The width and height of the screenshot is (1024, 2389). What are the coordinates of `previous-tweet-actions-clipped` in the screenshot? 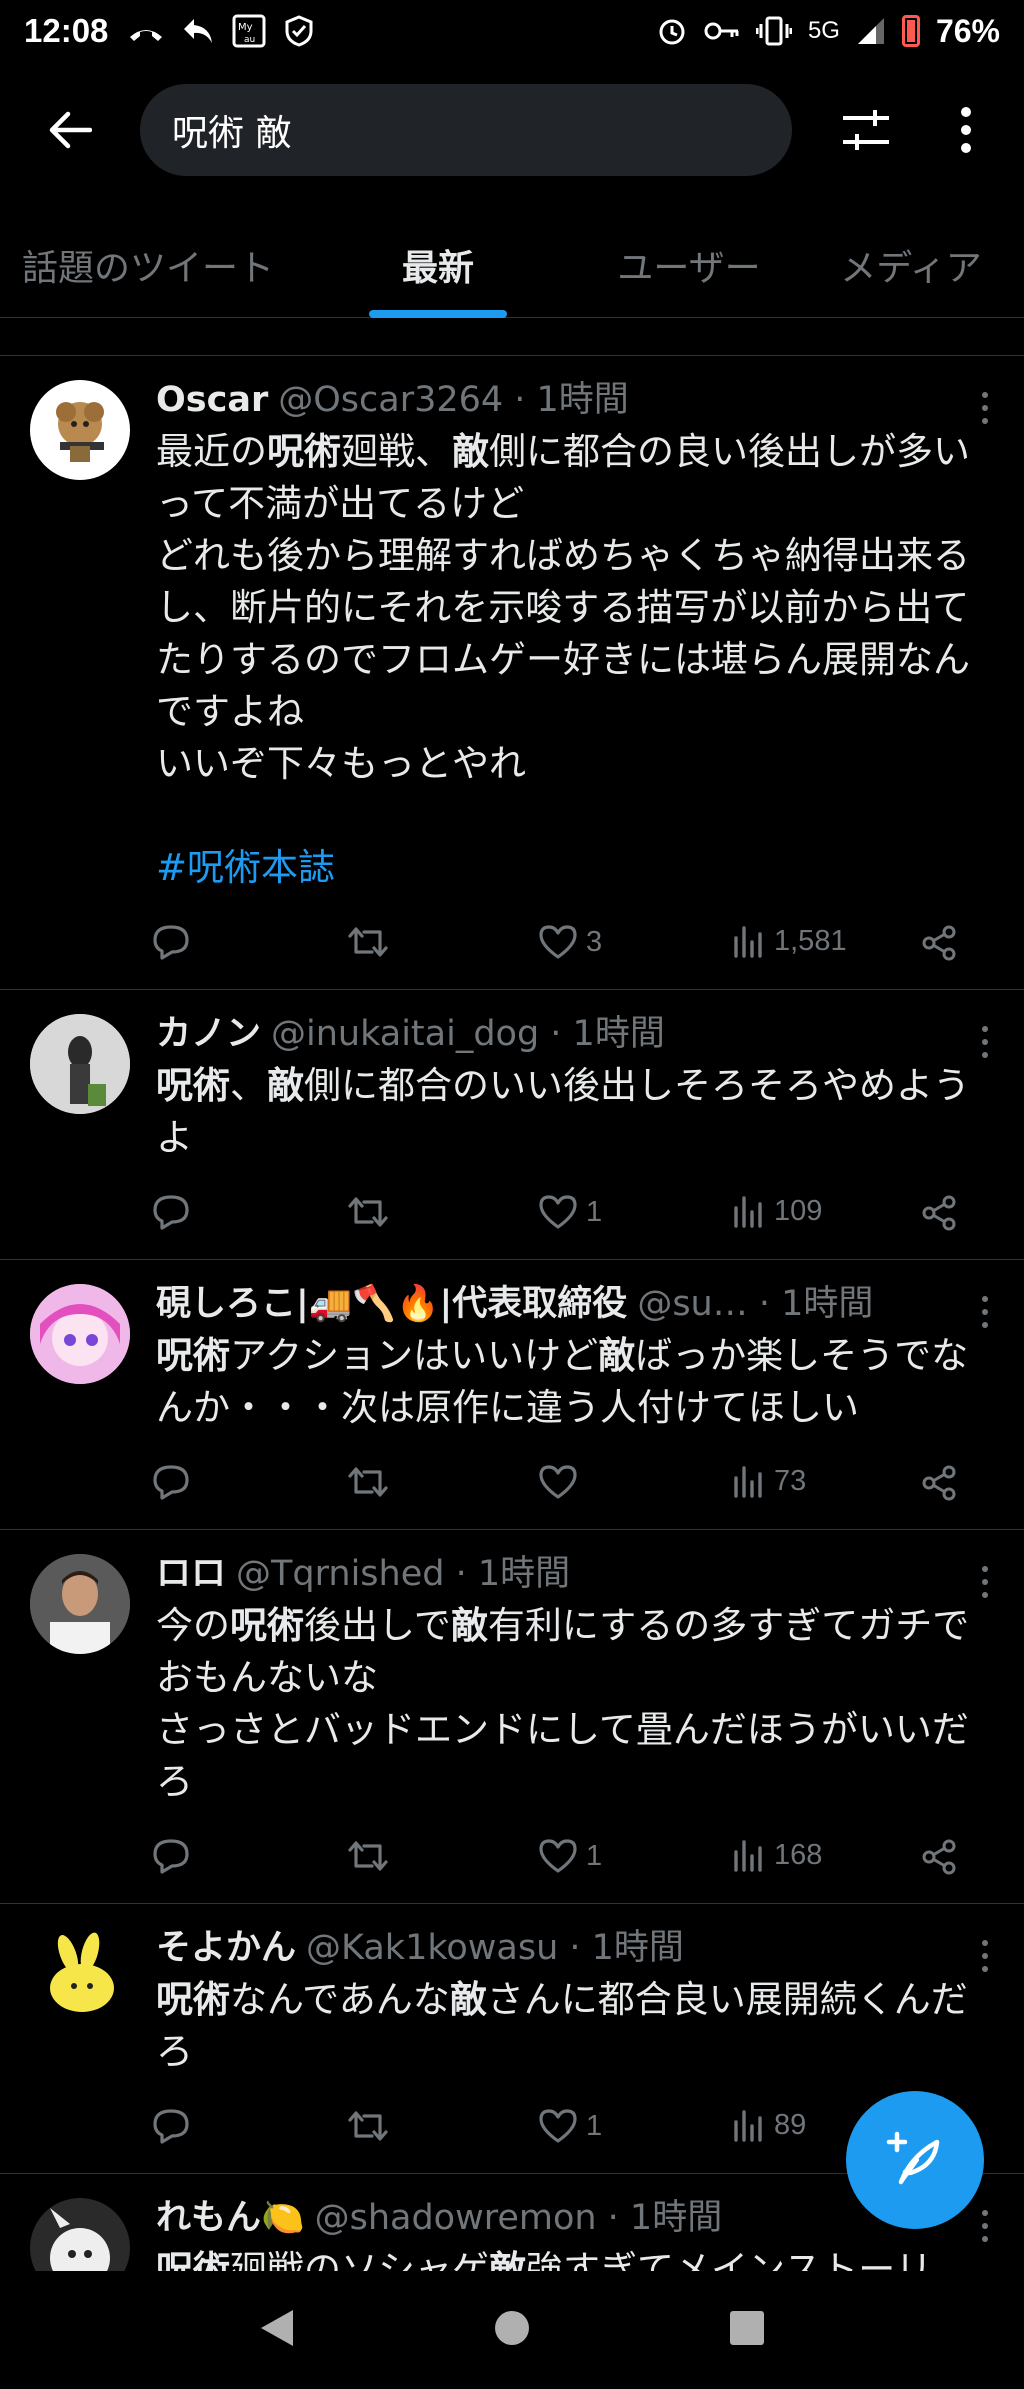 It's located at (512, 337).